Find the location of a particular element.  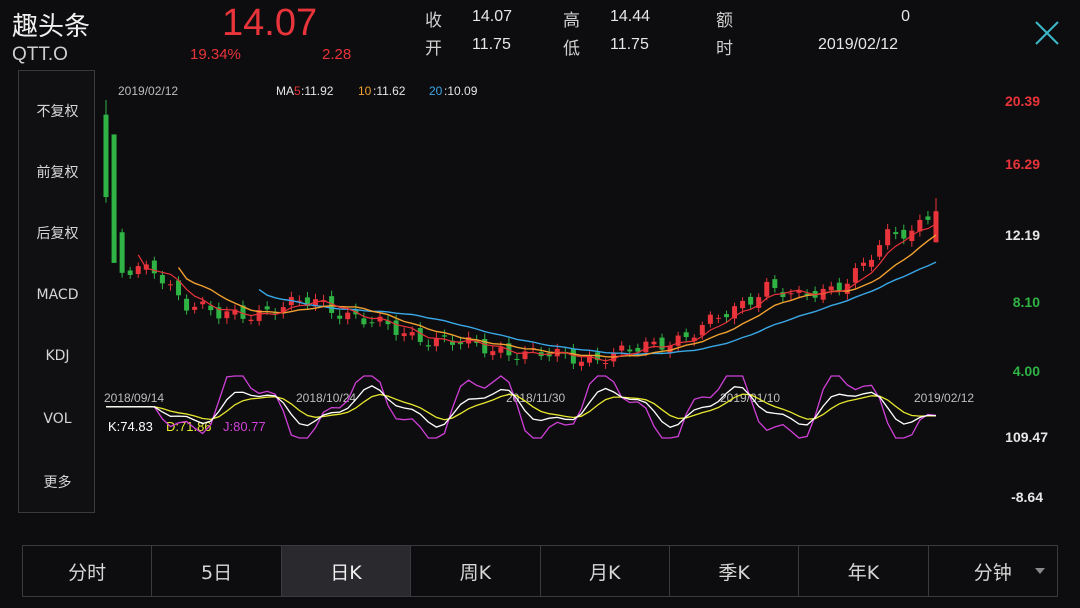

y-tick-2: 16.29 is located at coordinates (1022, 164).